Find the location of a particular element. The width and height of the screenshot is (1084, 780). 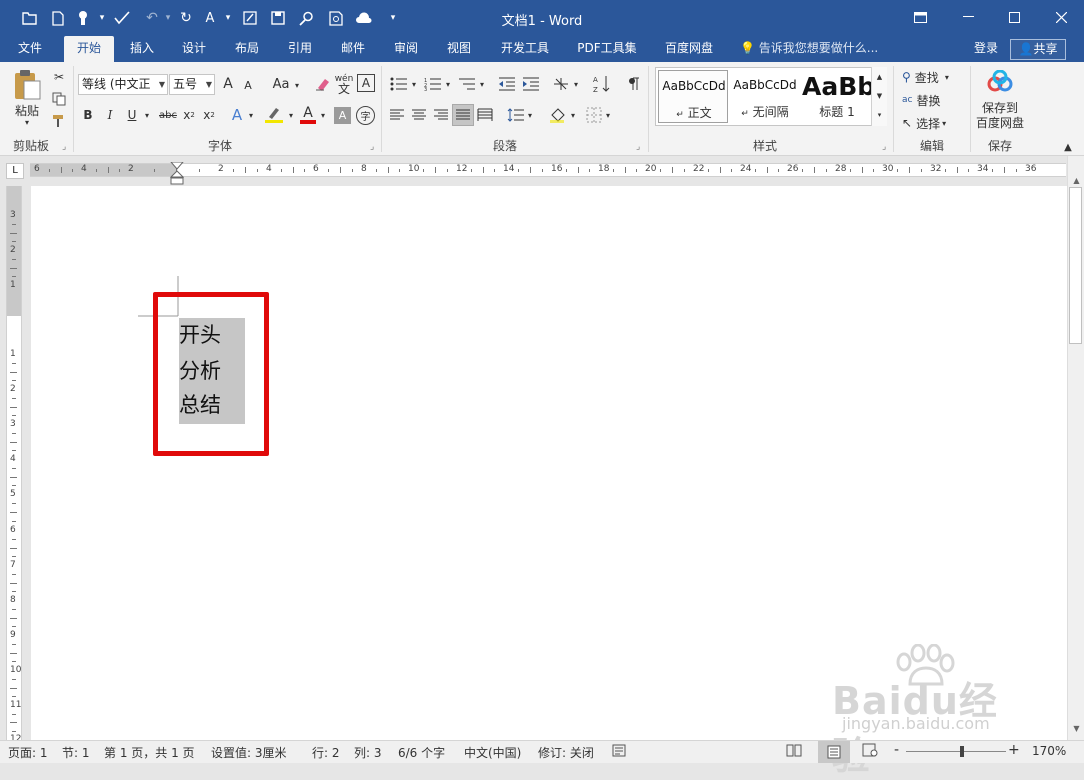

maximize-icon is located at coordinates (1014, 17).